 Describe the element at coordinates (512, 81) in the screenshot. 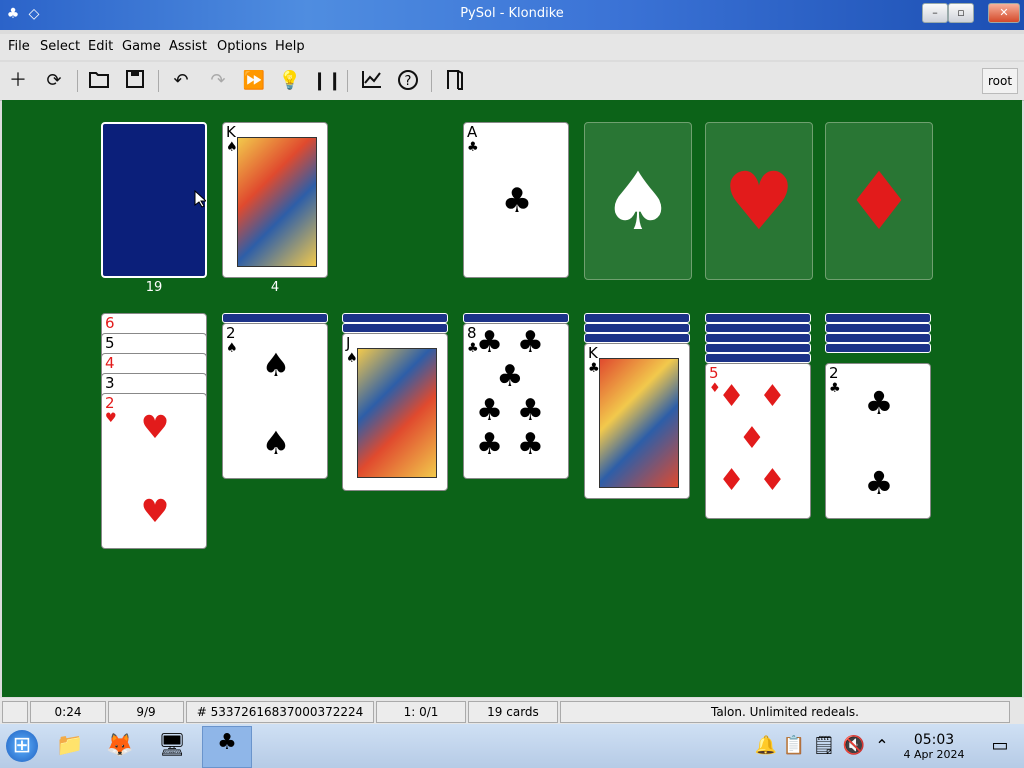

I see `toolbar: ＋ ⟳ ↶ ↷ ⏩ 💡 ❙❙ ? root` at that location.